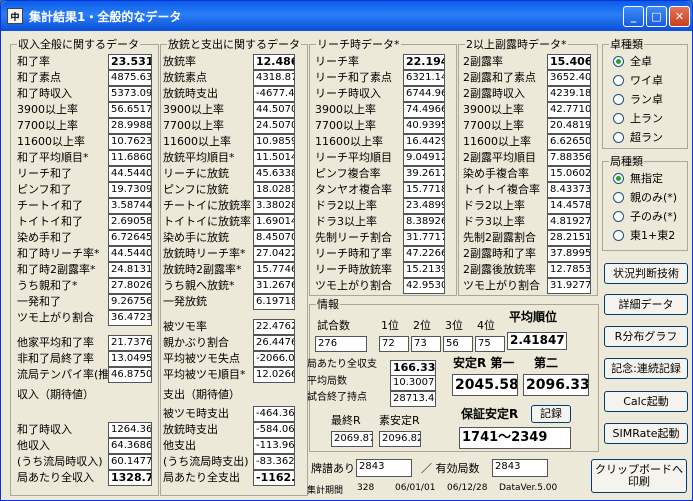  Describe the element at coordinates (274, 62) in the screenshot. I see `g2-rows-value: 12.486` at that location.